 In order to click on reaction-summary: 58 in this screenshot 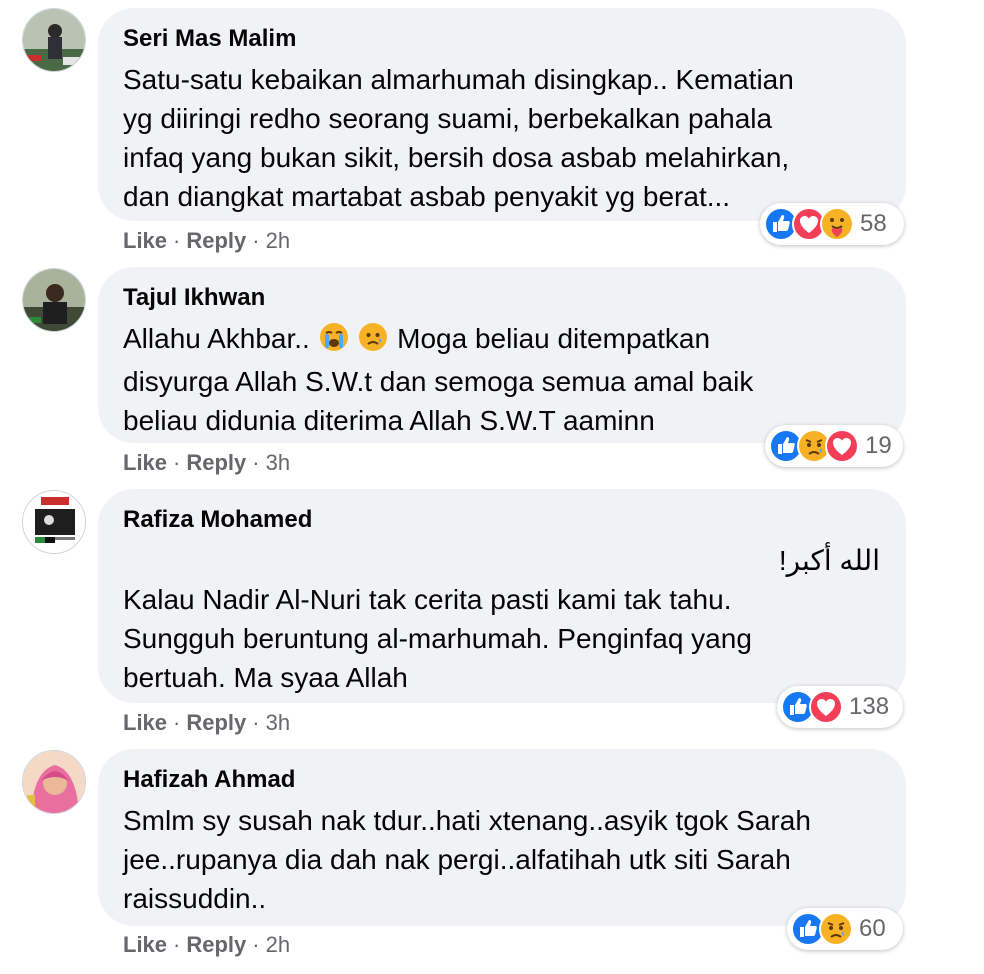, I will do `click(832, 224)`.